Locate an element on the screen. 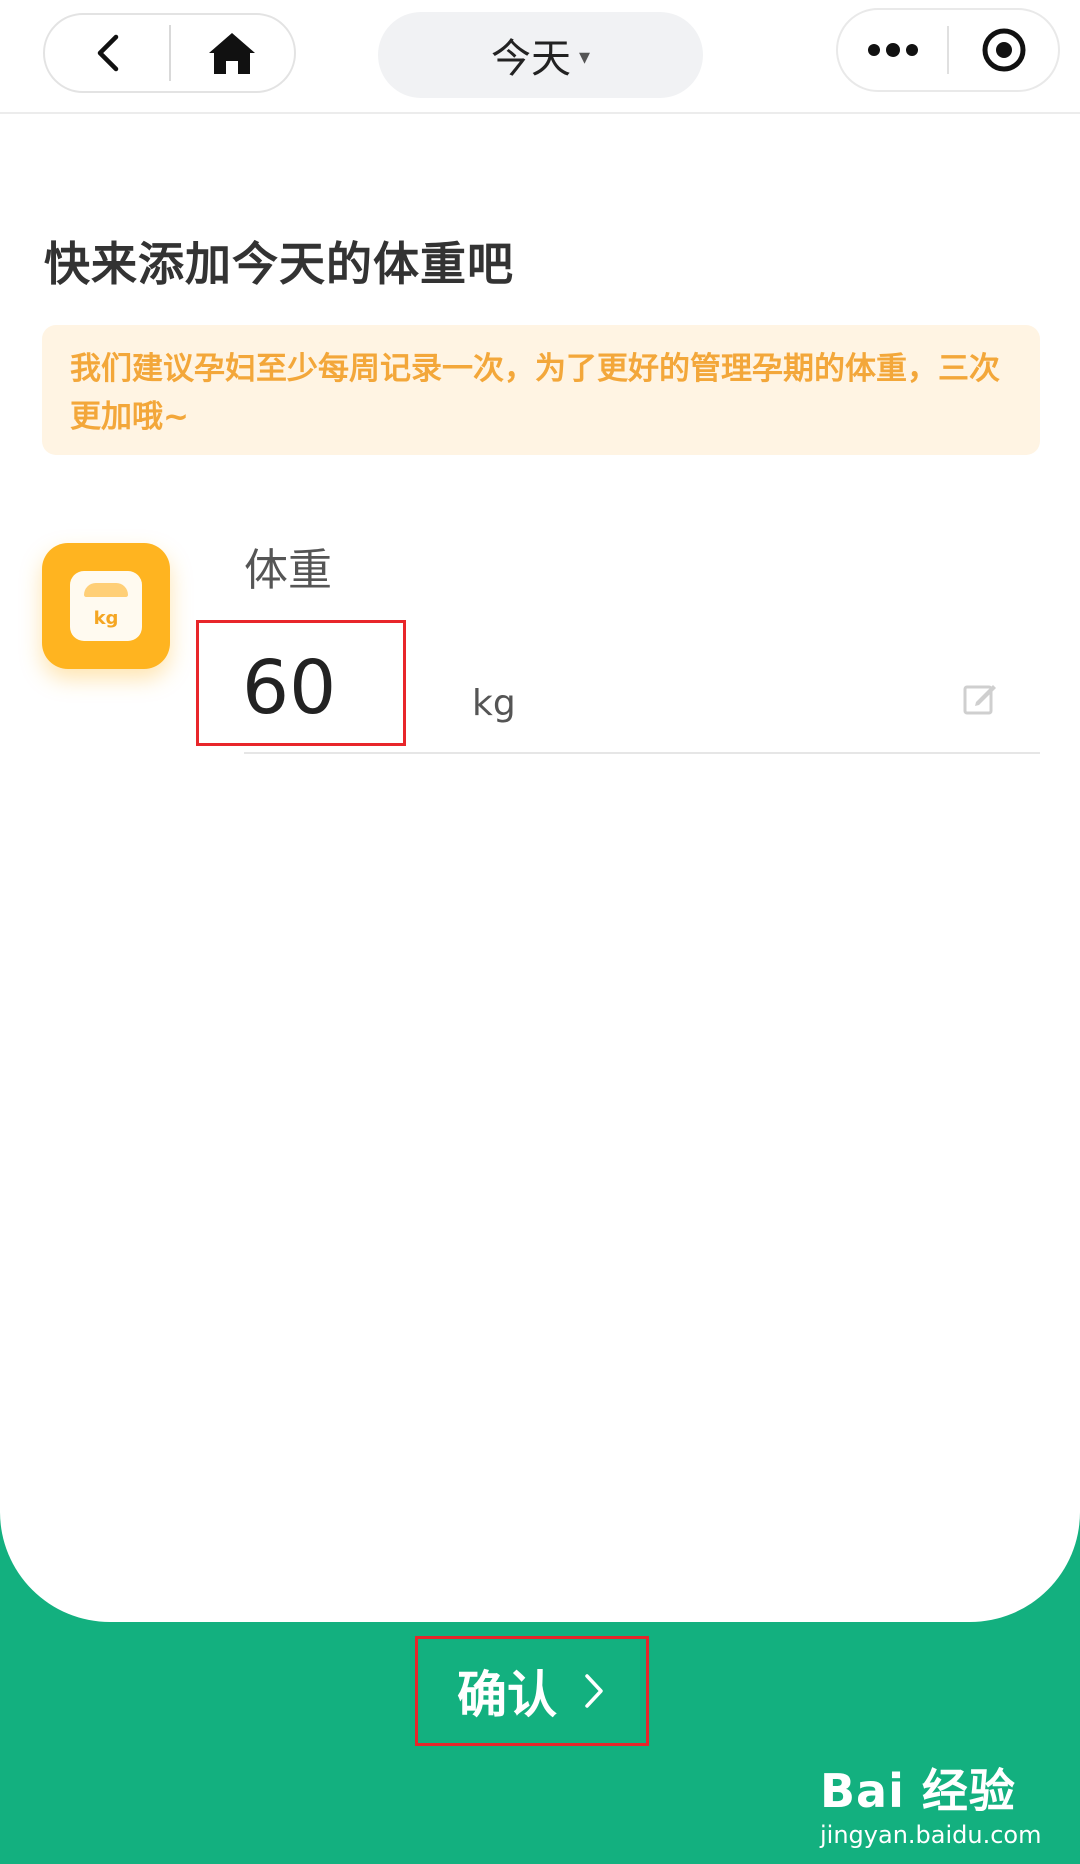  back-button is located at coordinates (107, 53).